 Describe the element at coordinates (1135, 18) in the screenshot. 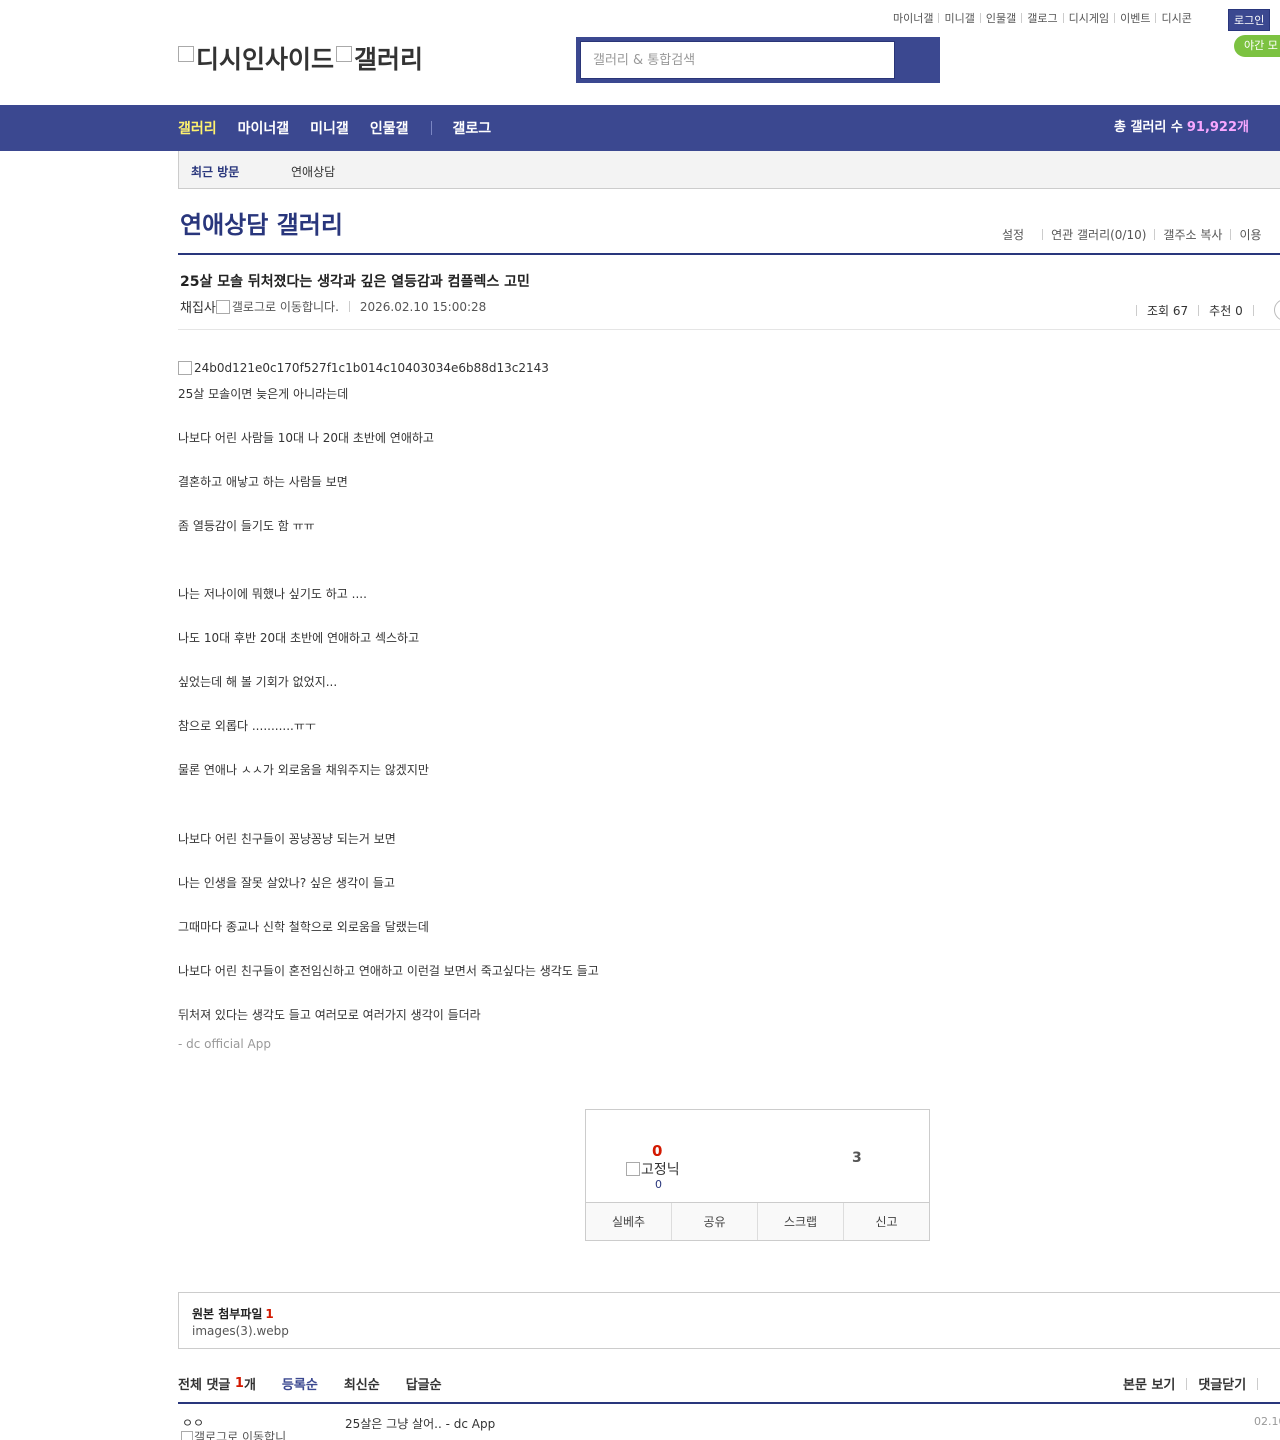

I see `util-link-event: 이벤트` at that location.